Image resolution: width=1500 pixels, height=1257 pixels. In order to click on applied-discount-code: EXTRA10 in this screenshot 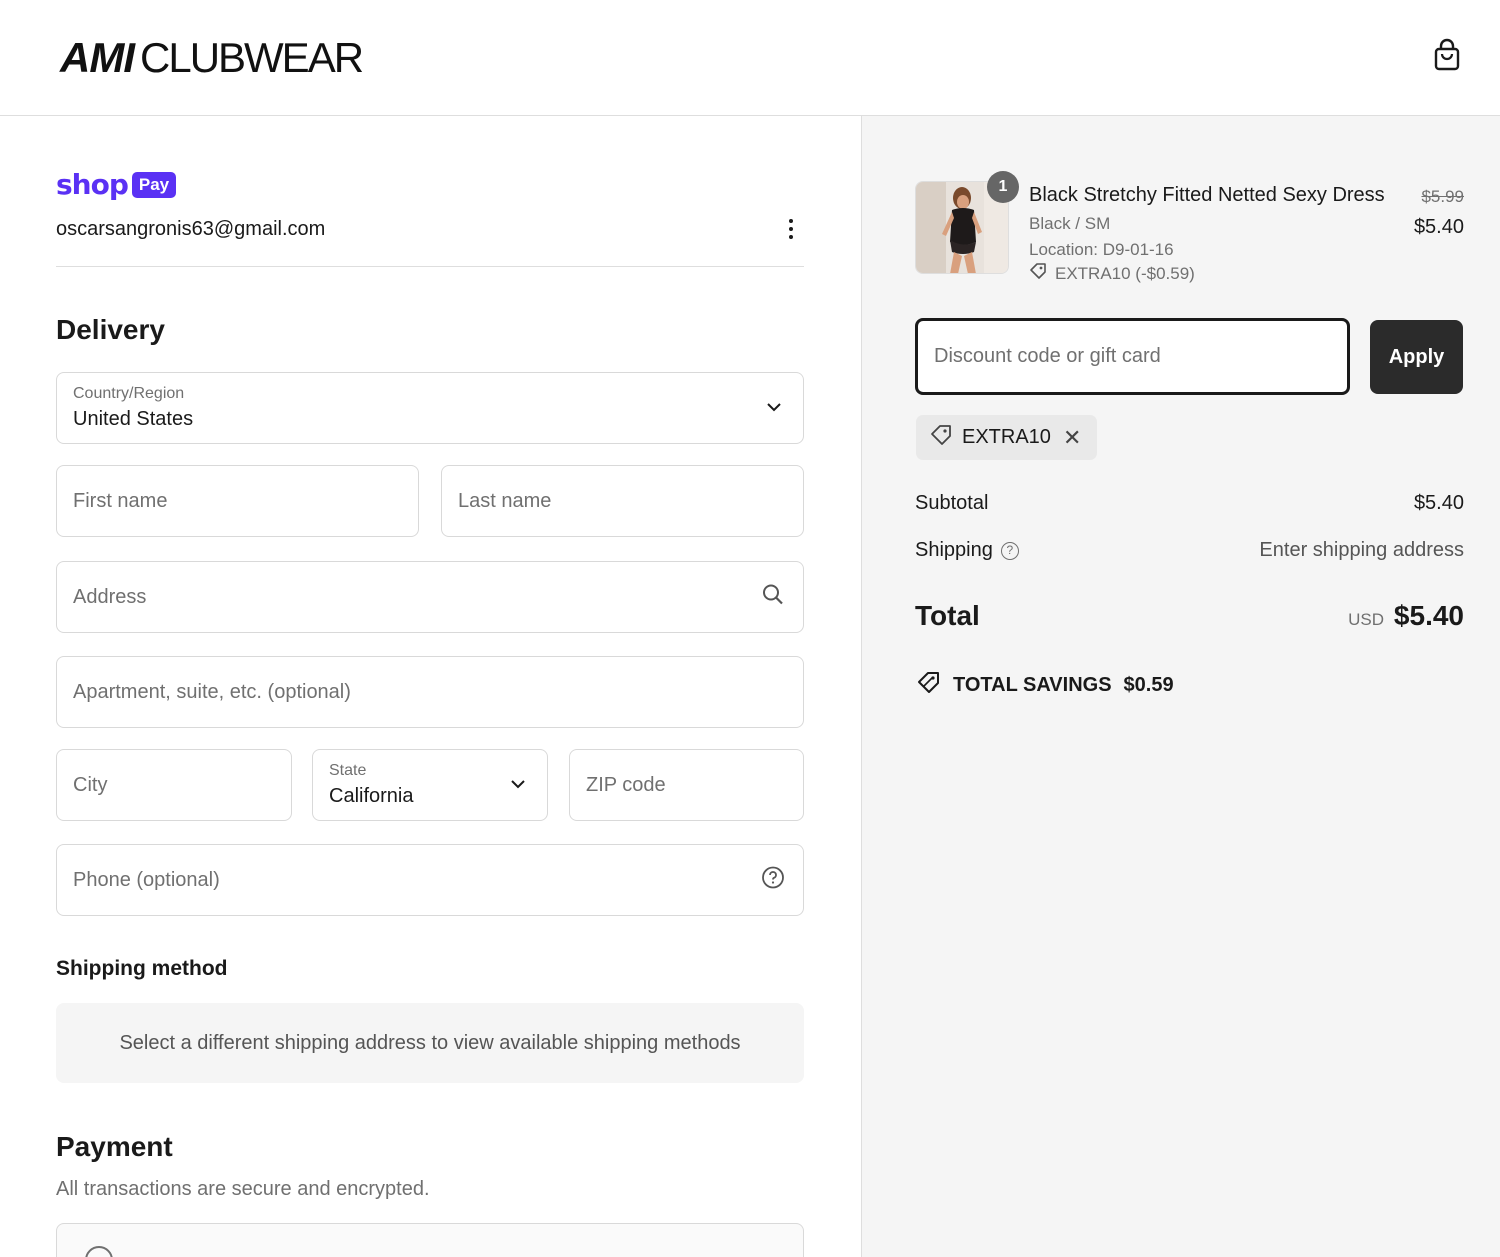, I will do `click(1006, 437)`.